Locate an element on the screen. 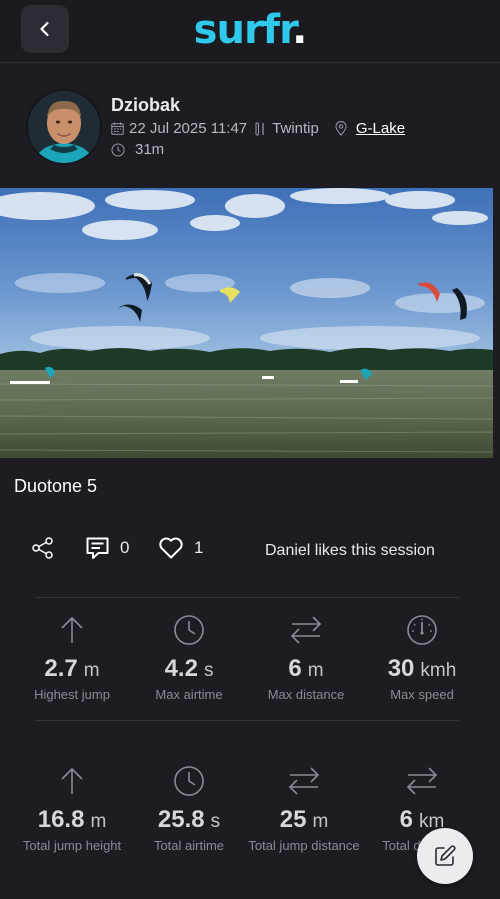 The image size is (500, 899). avatar is located at coordinates (64, 127).